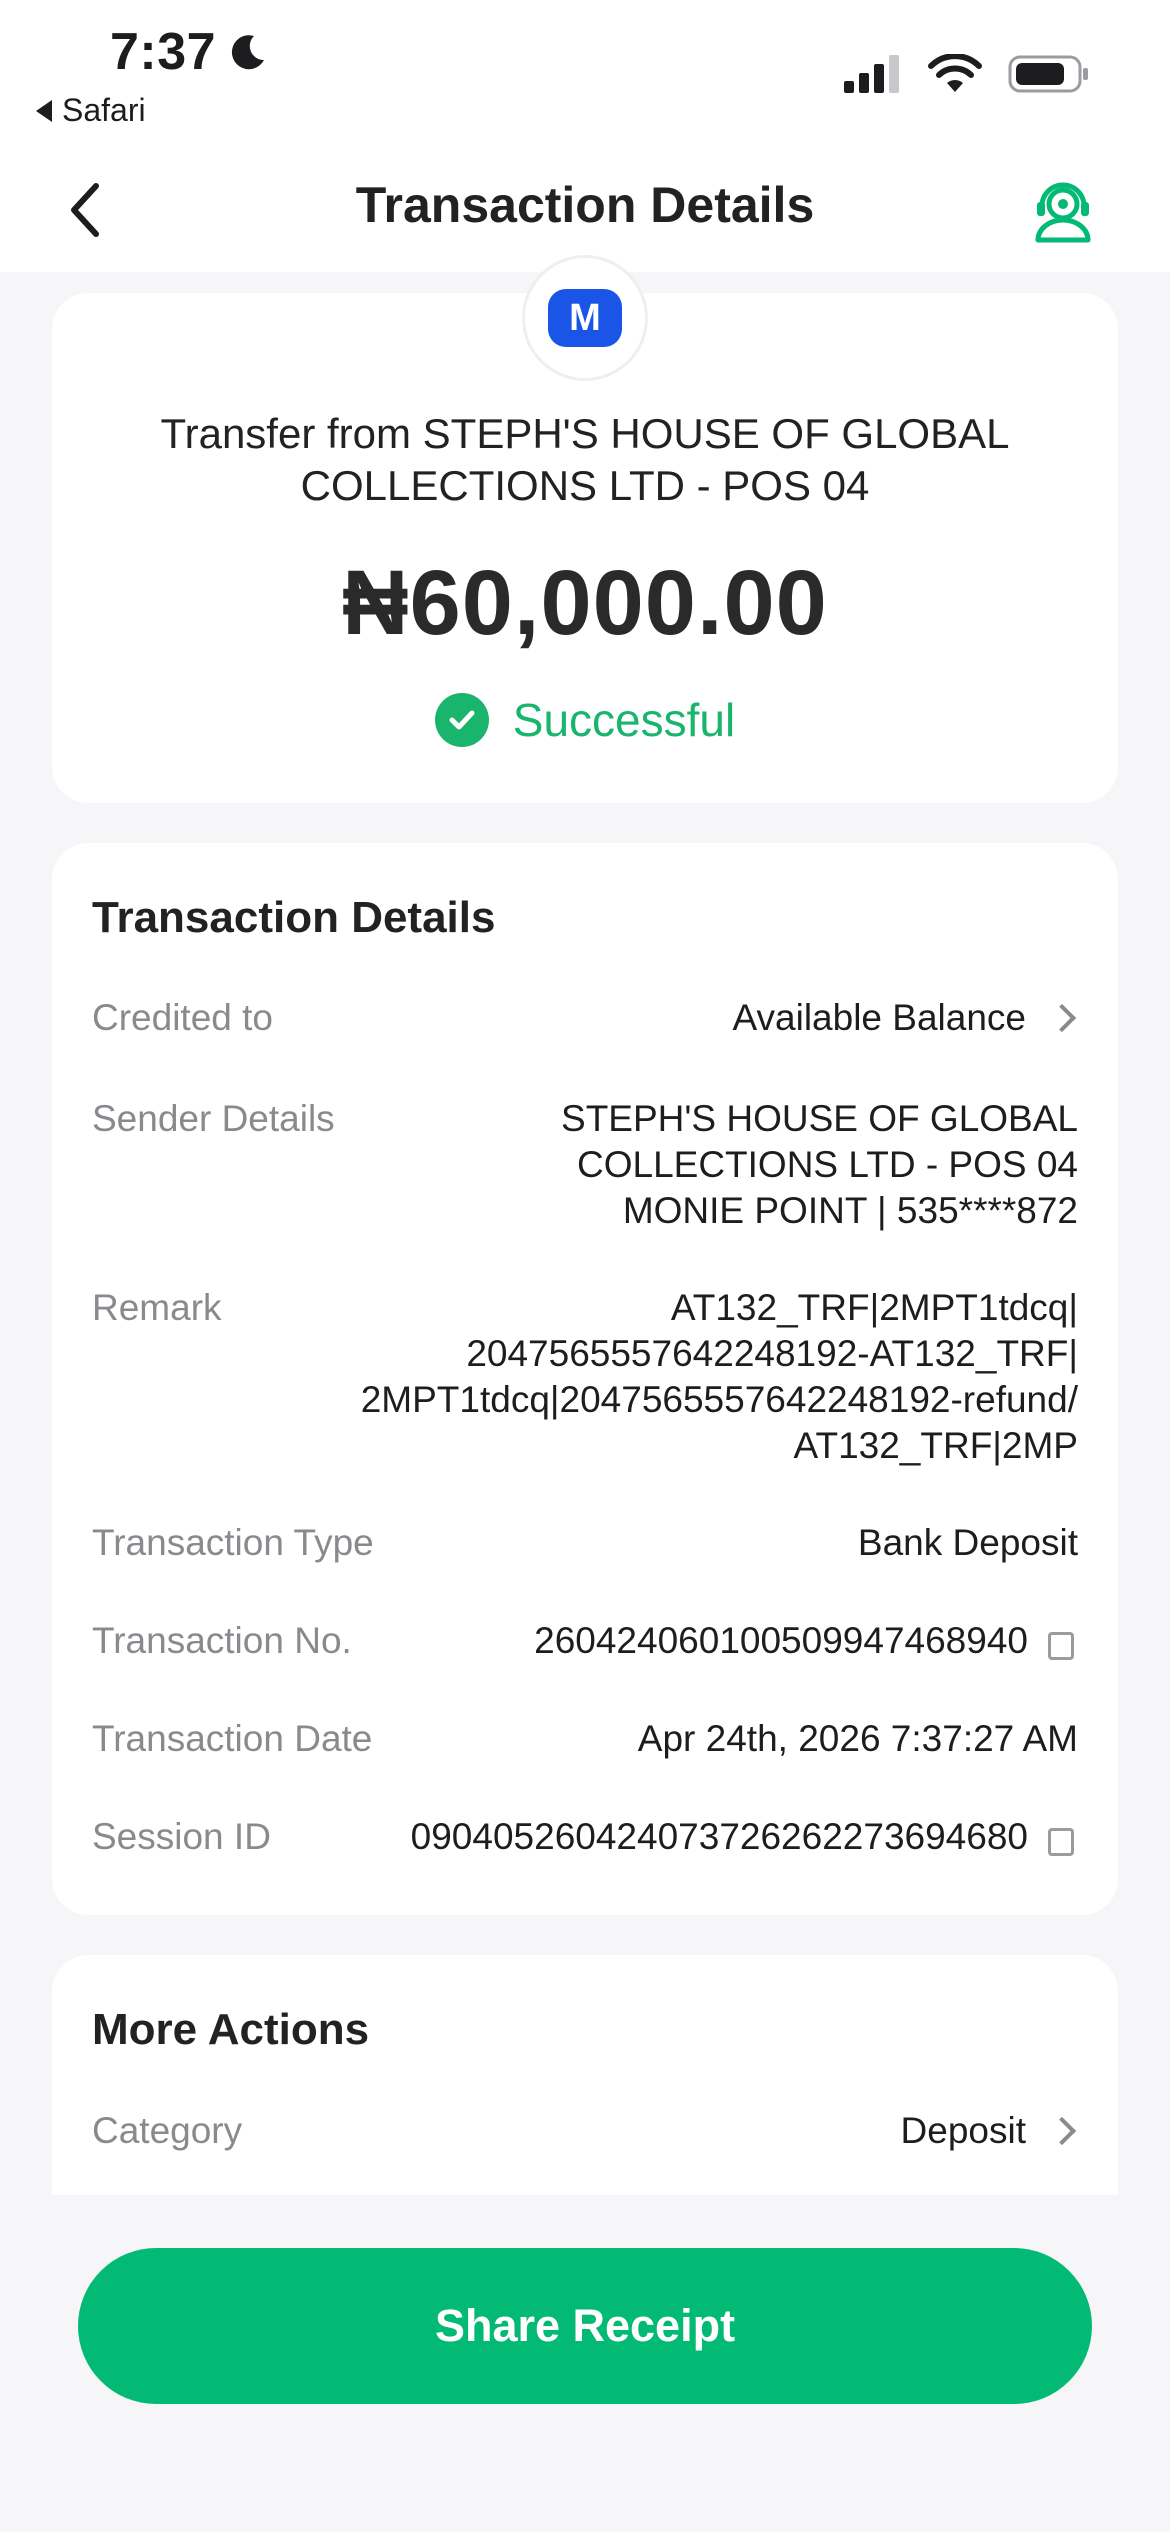  Describe the element at coordinates (104, 110) in the screenshot. I see `back-app-label: Safari` at that location.